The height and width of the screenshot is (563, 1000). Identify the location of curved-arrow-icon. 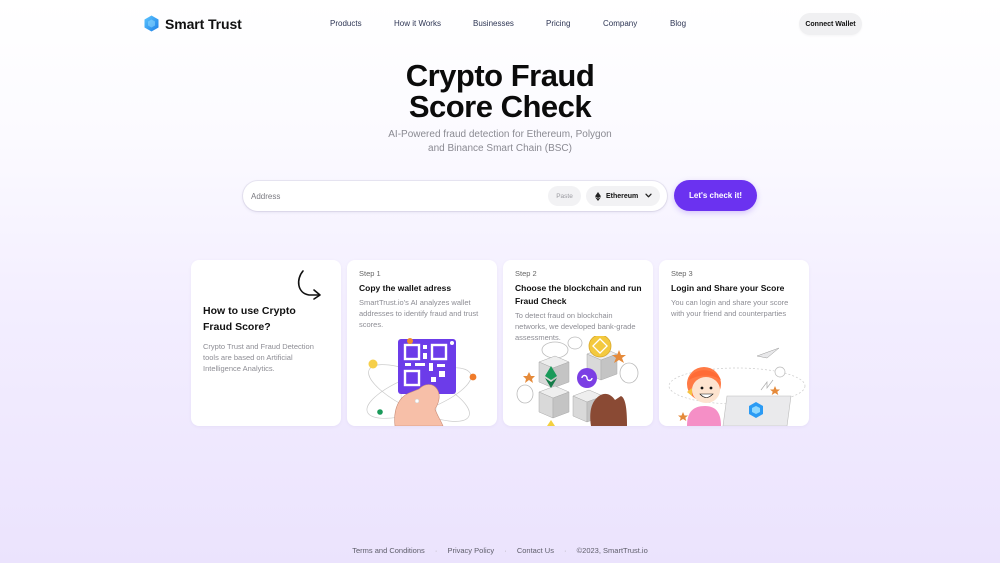
(309, 285).